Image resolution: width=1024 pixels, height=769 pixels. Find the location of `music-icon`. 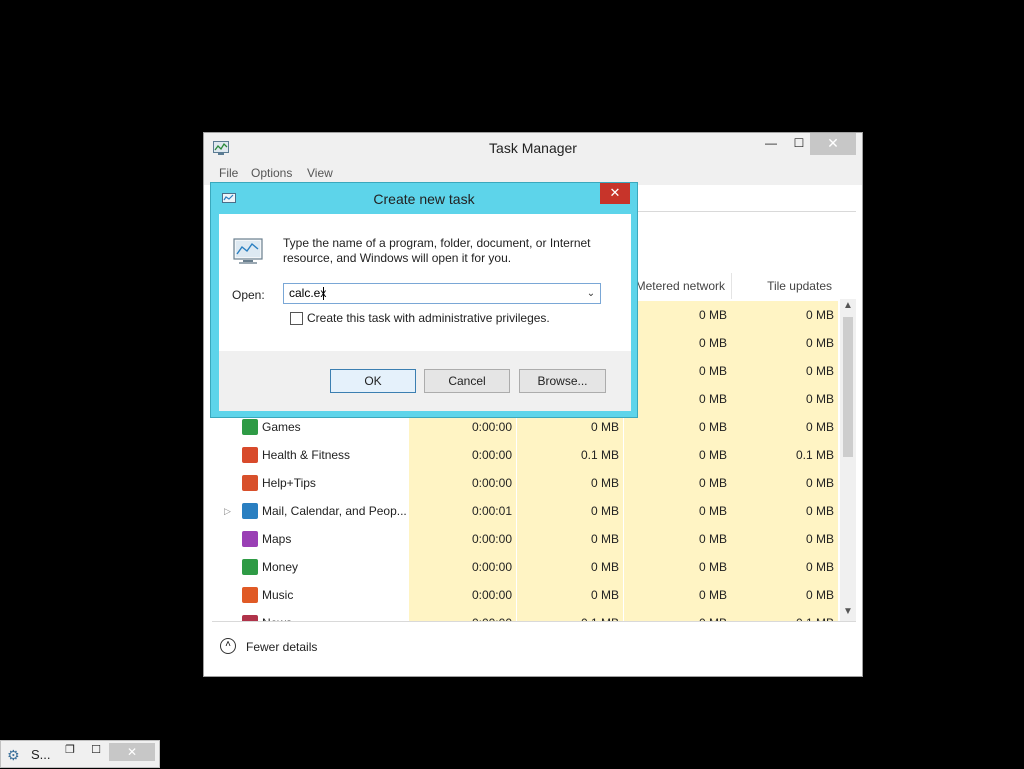

music-icon is located at coordinates (250, 595).